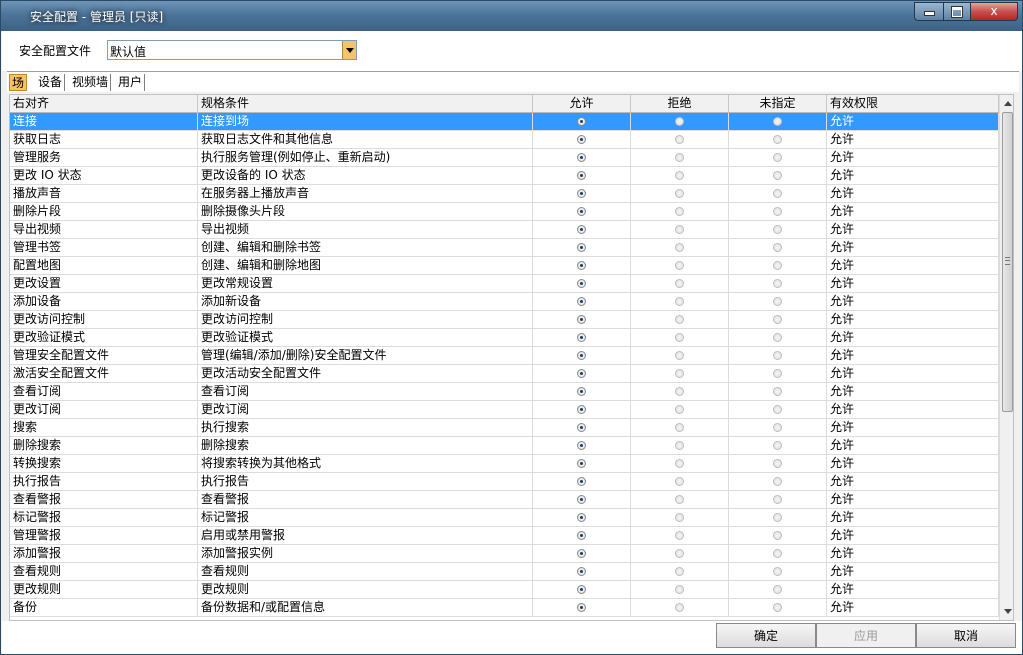 The width and height of the screenshot is (1023, 655). Describe the element at coordinates (349, 50) in the screenshot. I see `chevron-down-icon` at that location.